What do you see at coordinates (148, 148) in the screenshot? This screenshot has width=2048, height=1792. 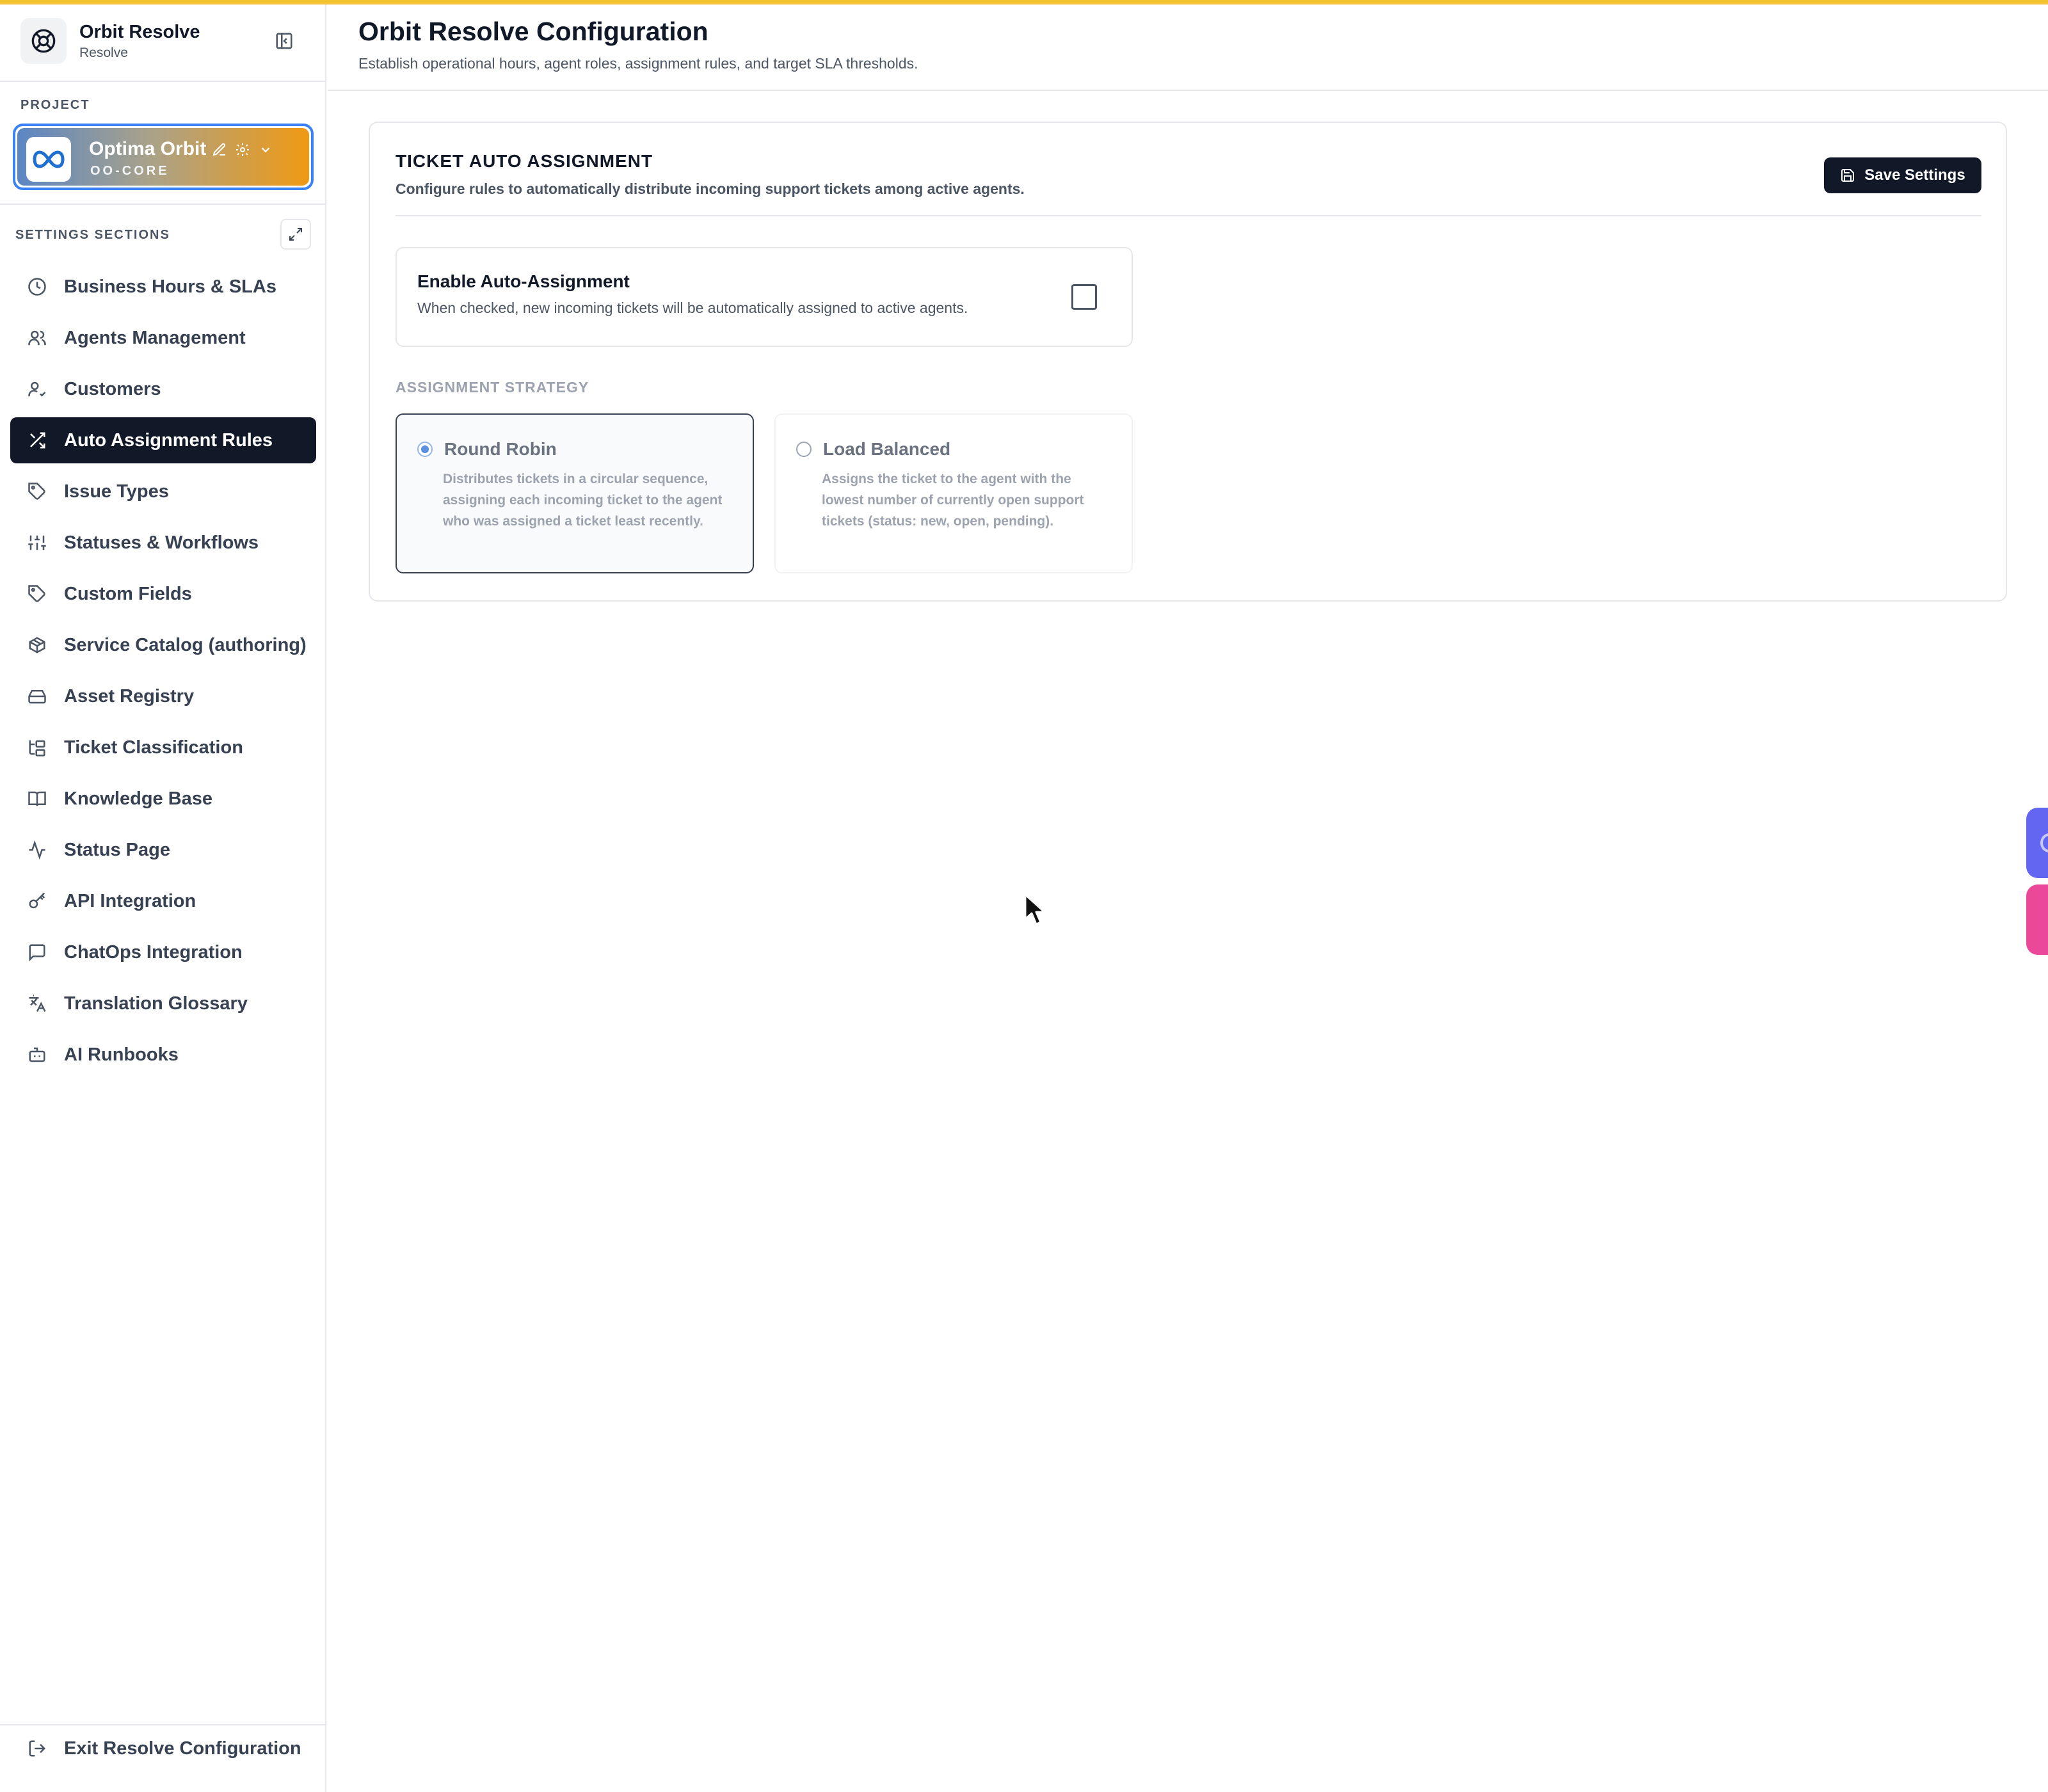 I see `project-name: Optima Orbit` at bounding box center [148, 148].